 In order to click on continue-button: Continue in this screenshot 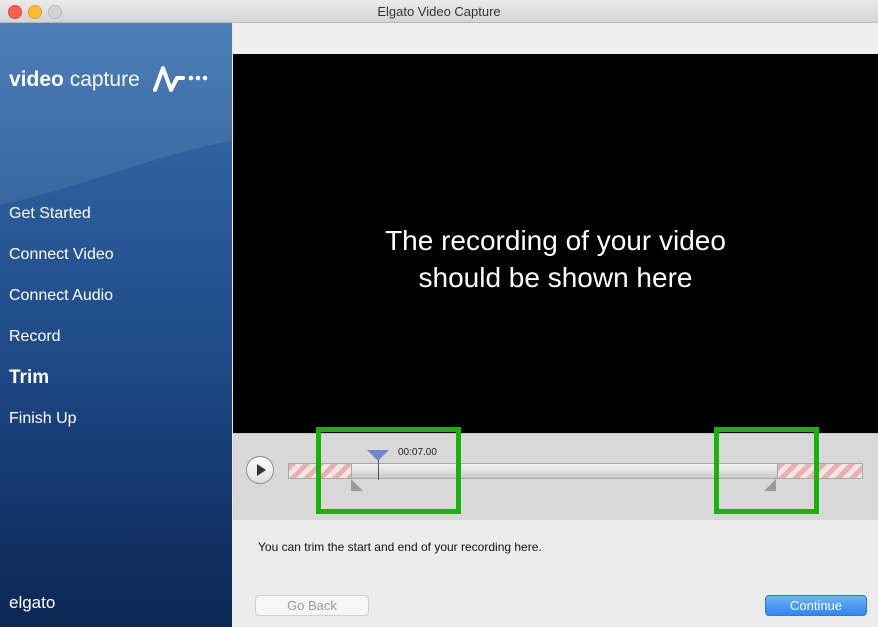, I will do `click(816, 605)`.